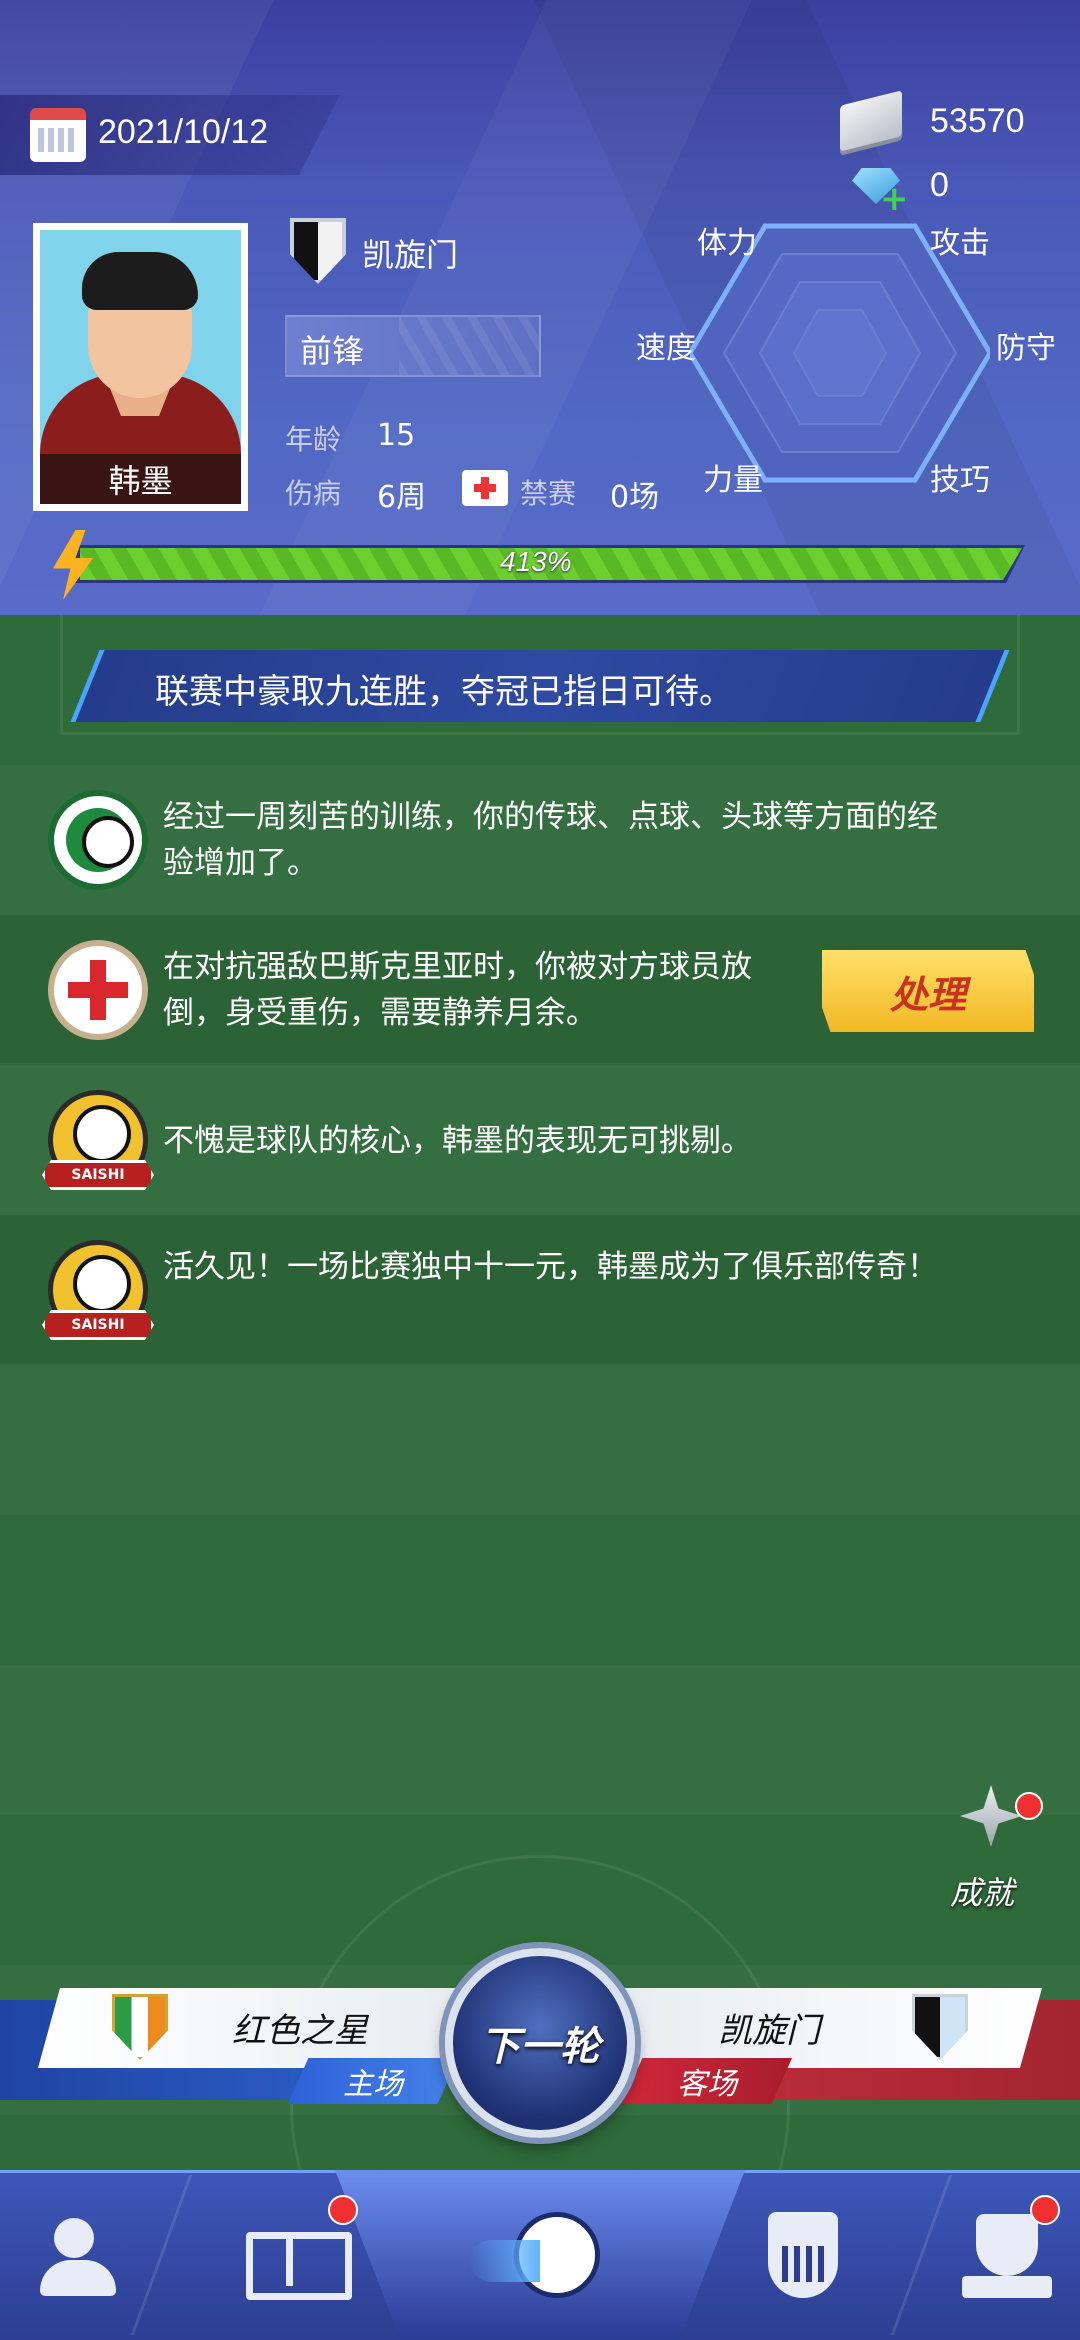 The image size is (1080, 2340). I want to click on next-round-button: 下一轮, so click(540, 2043).